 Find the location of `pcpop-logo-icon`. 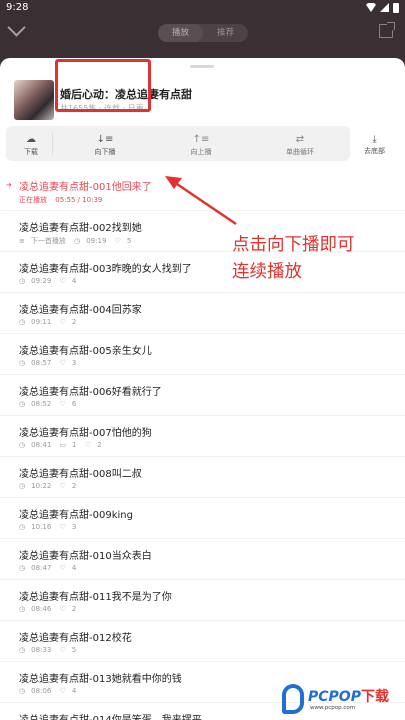

pcpop-logo-icon is located at coordinates (293, 699).